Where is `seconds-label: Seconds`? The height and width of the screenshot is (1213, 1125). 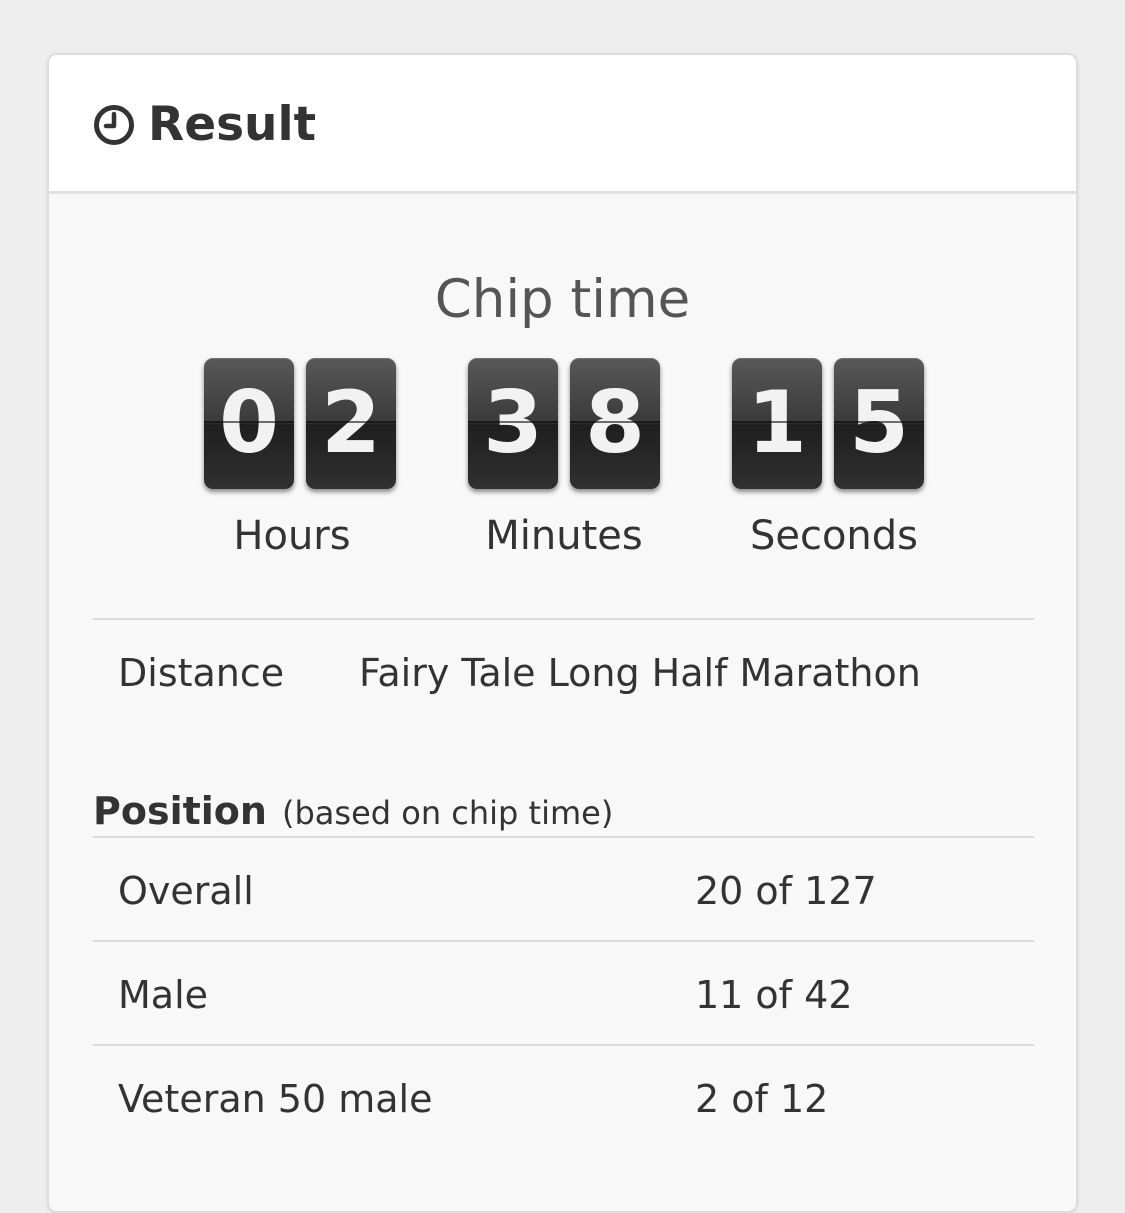 seconds-label: Seconds is located at coordinates (834, 536).